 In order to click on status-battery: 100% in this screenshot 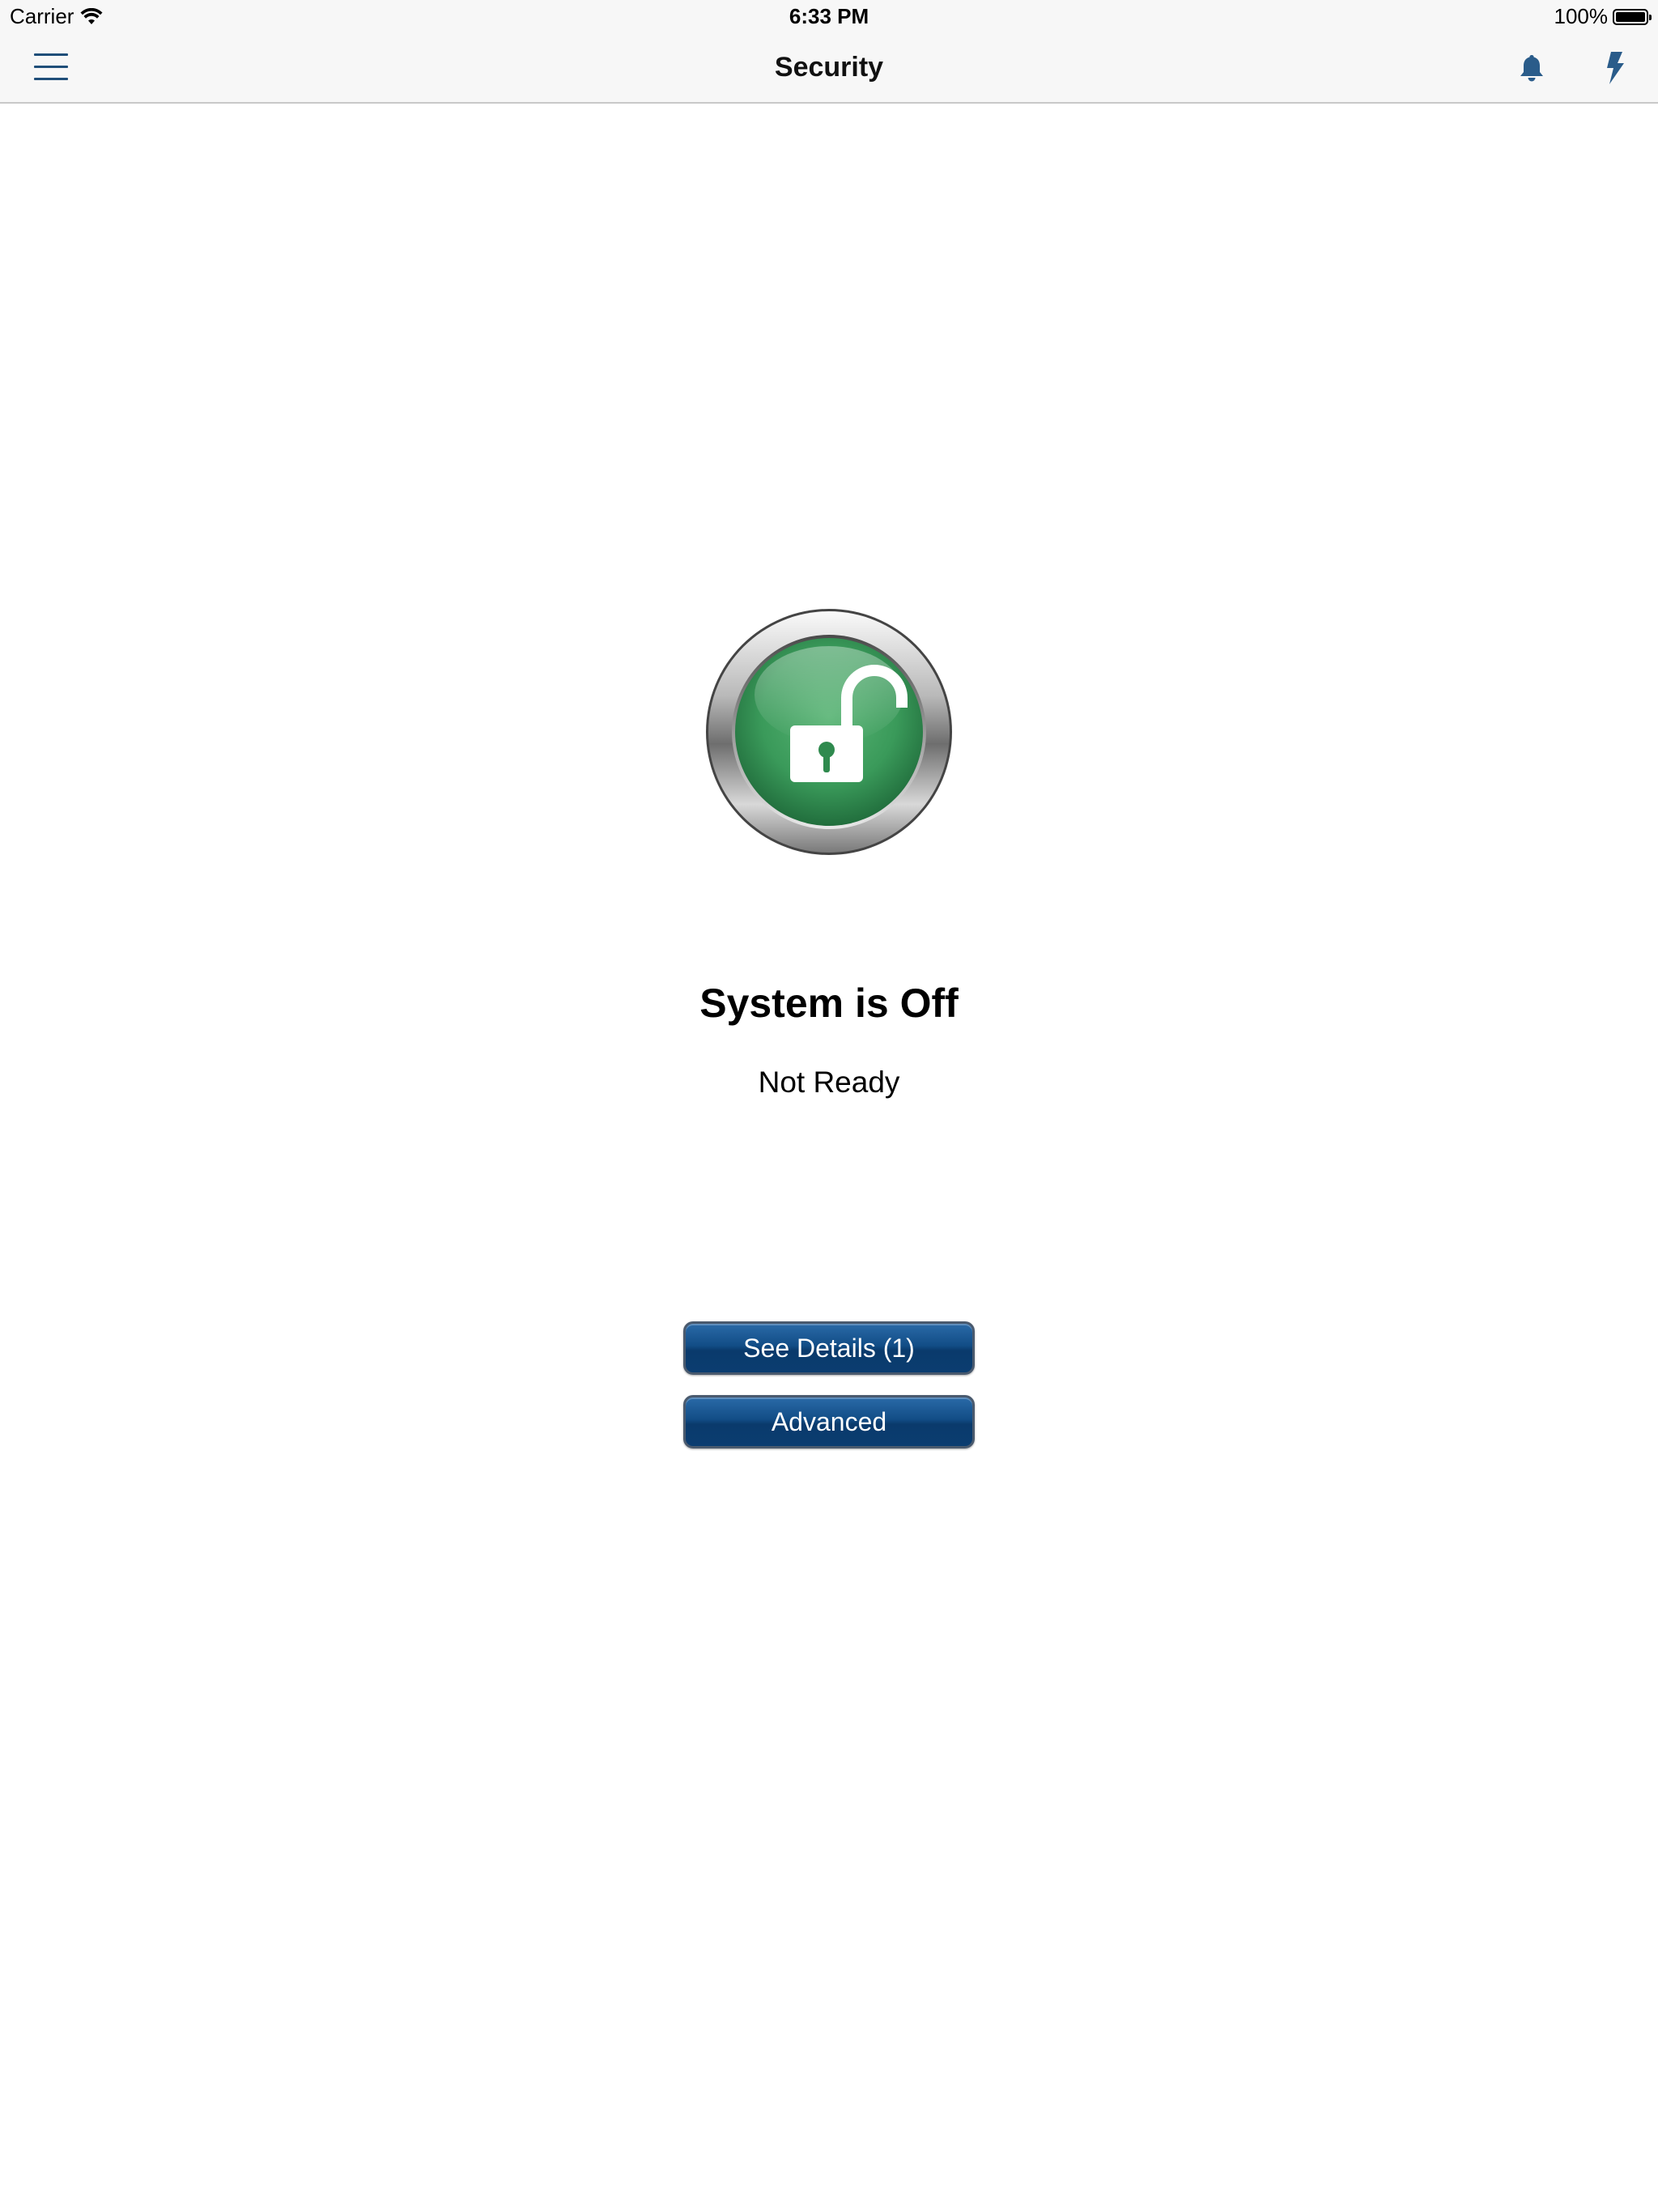, I will do `click(1603, 16)`.